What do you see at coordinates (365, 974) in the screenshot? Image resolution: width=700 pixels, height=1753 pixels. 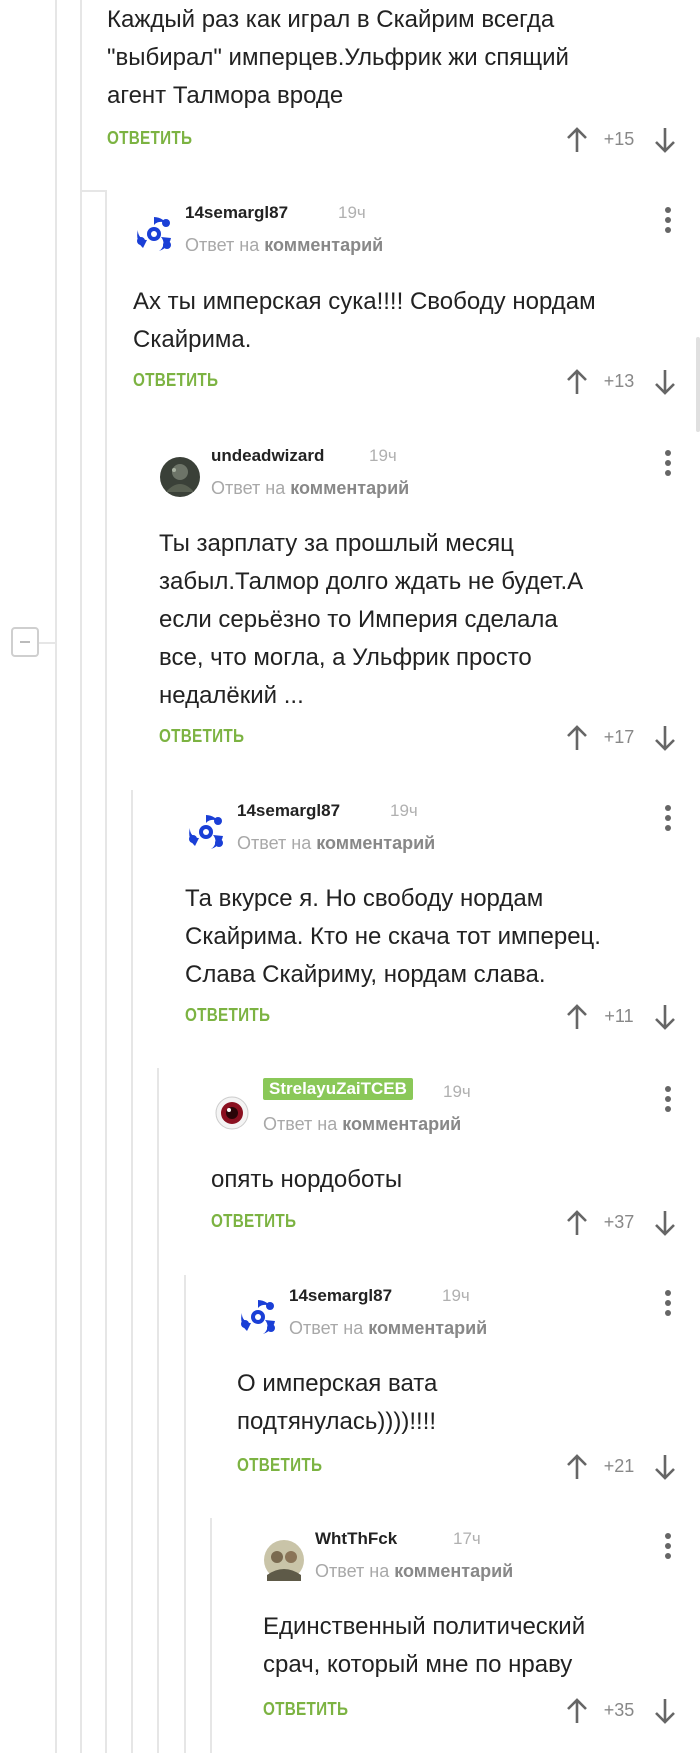 I see `comment-text-line: Слава Скайриму, нордам слава.` at bounding box center [365, 974].